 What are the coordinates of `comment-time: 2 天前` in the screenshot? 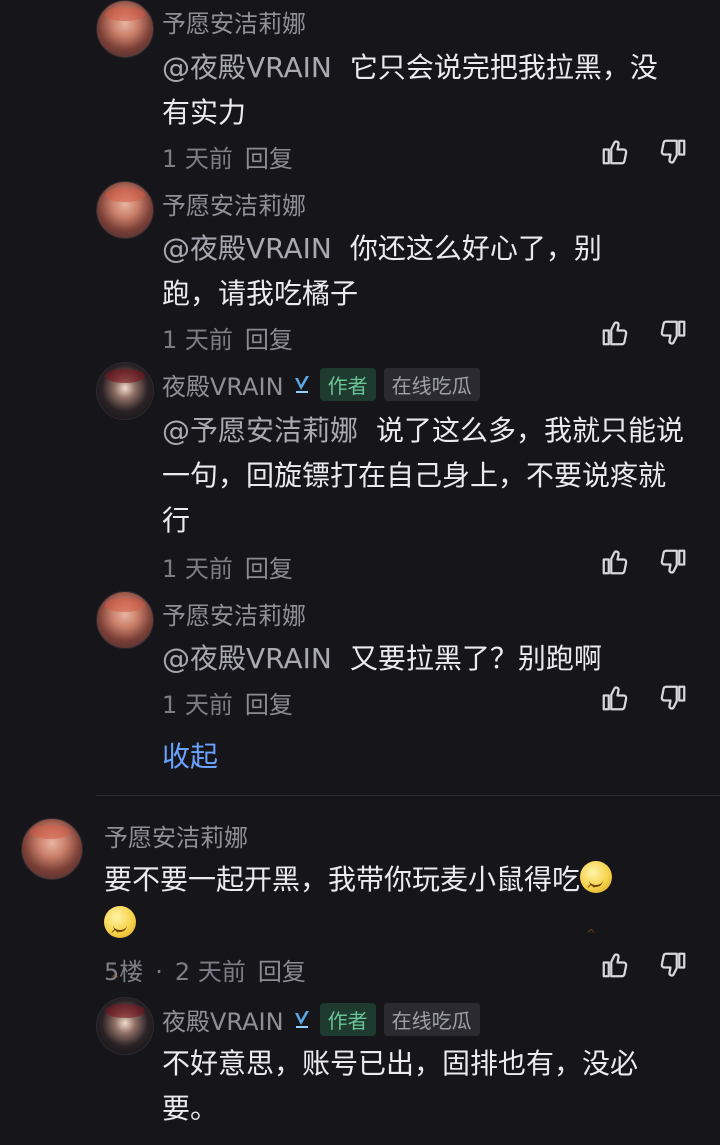 It's located at (210, 972).